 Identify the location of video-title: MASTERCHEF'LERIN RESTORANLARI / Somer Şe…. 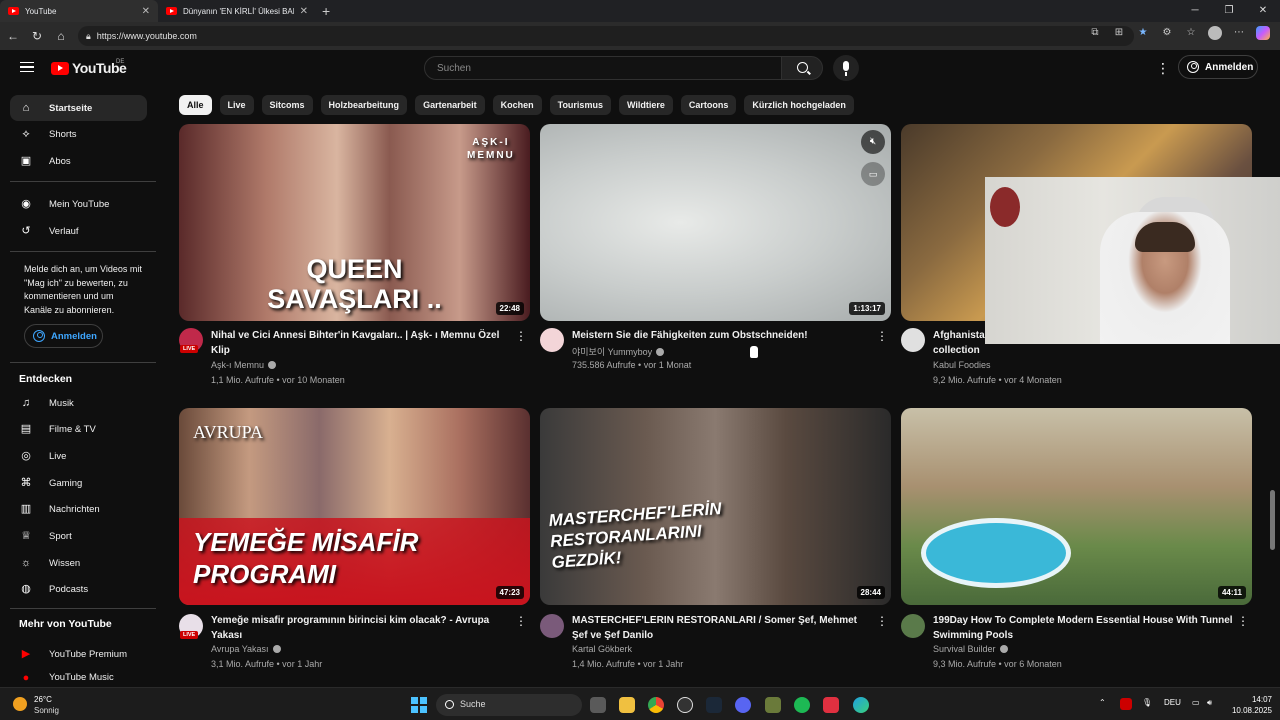
(722, 628).